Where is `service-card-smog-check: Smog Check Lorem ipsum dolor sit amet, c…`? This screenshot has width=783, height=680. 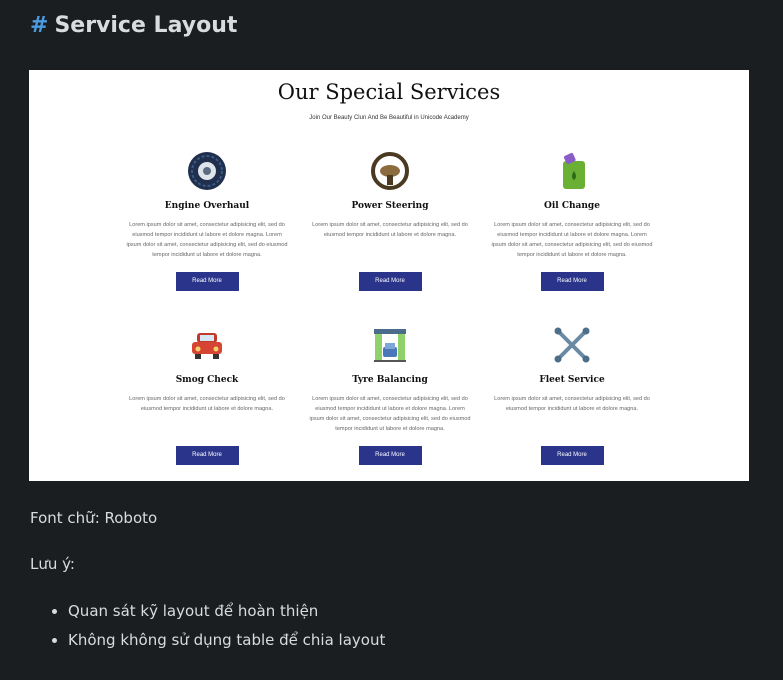 service-card-smog-check: Smog Check Lorem ipsum dolor sit amet, c… is located at coordinates (207, 395).